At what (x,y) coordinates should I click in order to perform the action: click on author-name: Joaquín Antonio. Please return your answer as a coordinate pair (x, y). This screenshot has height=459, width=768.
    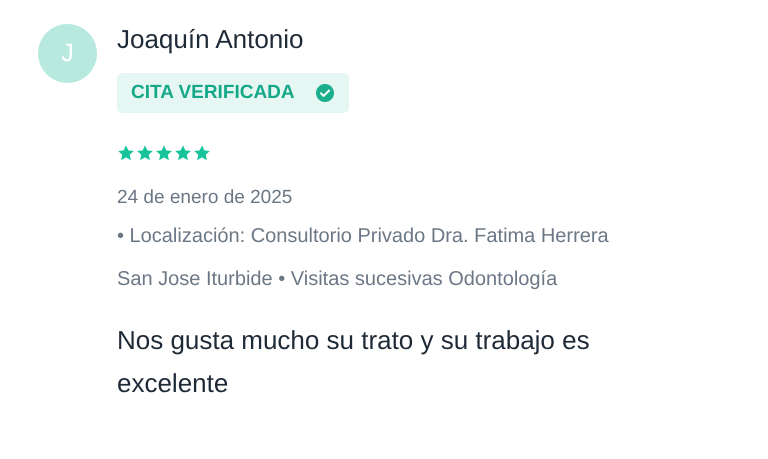
    Looking at the image, I should click on (210, 39).